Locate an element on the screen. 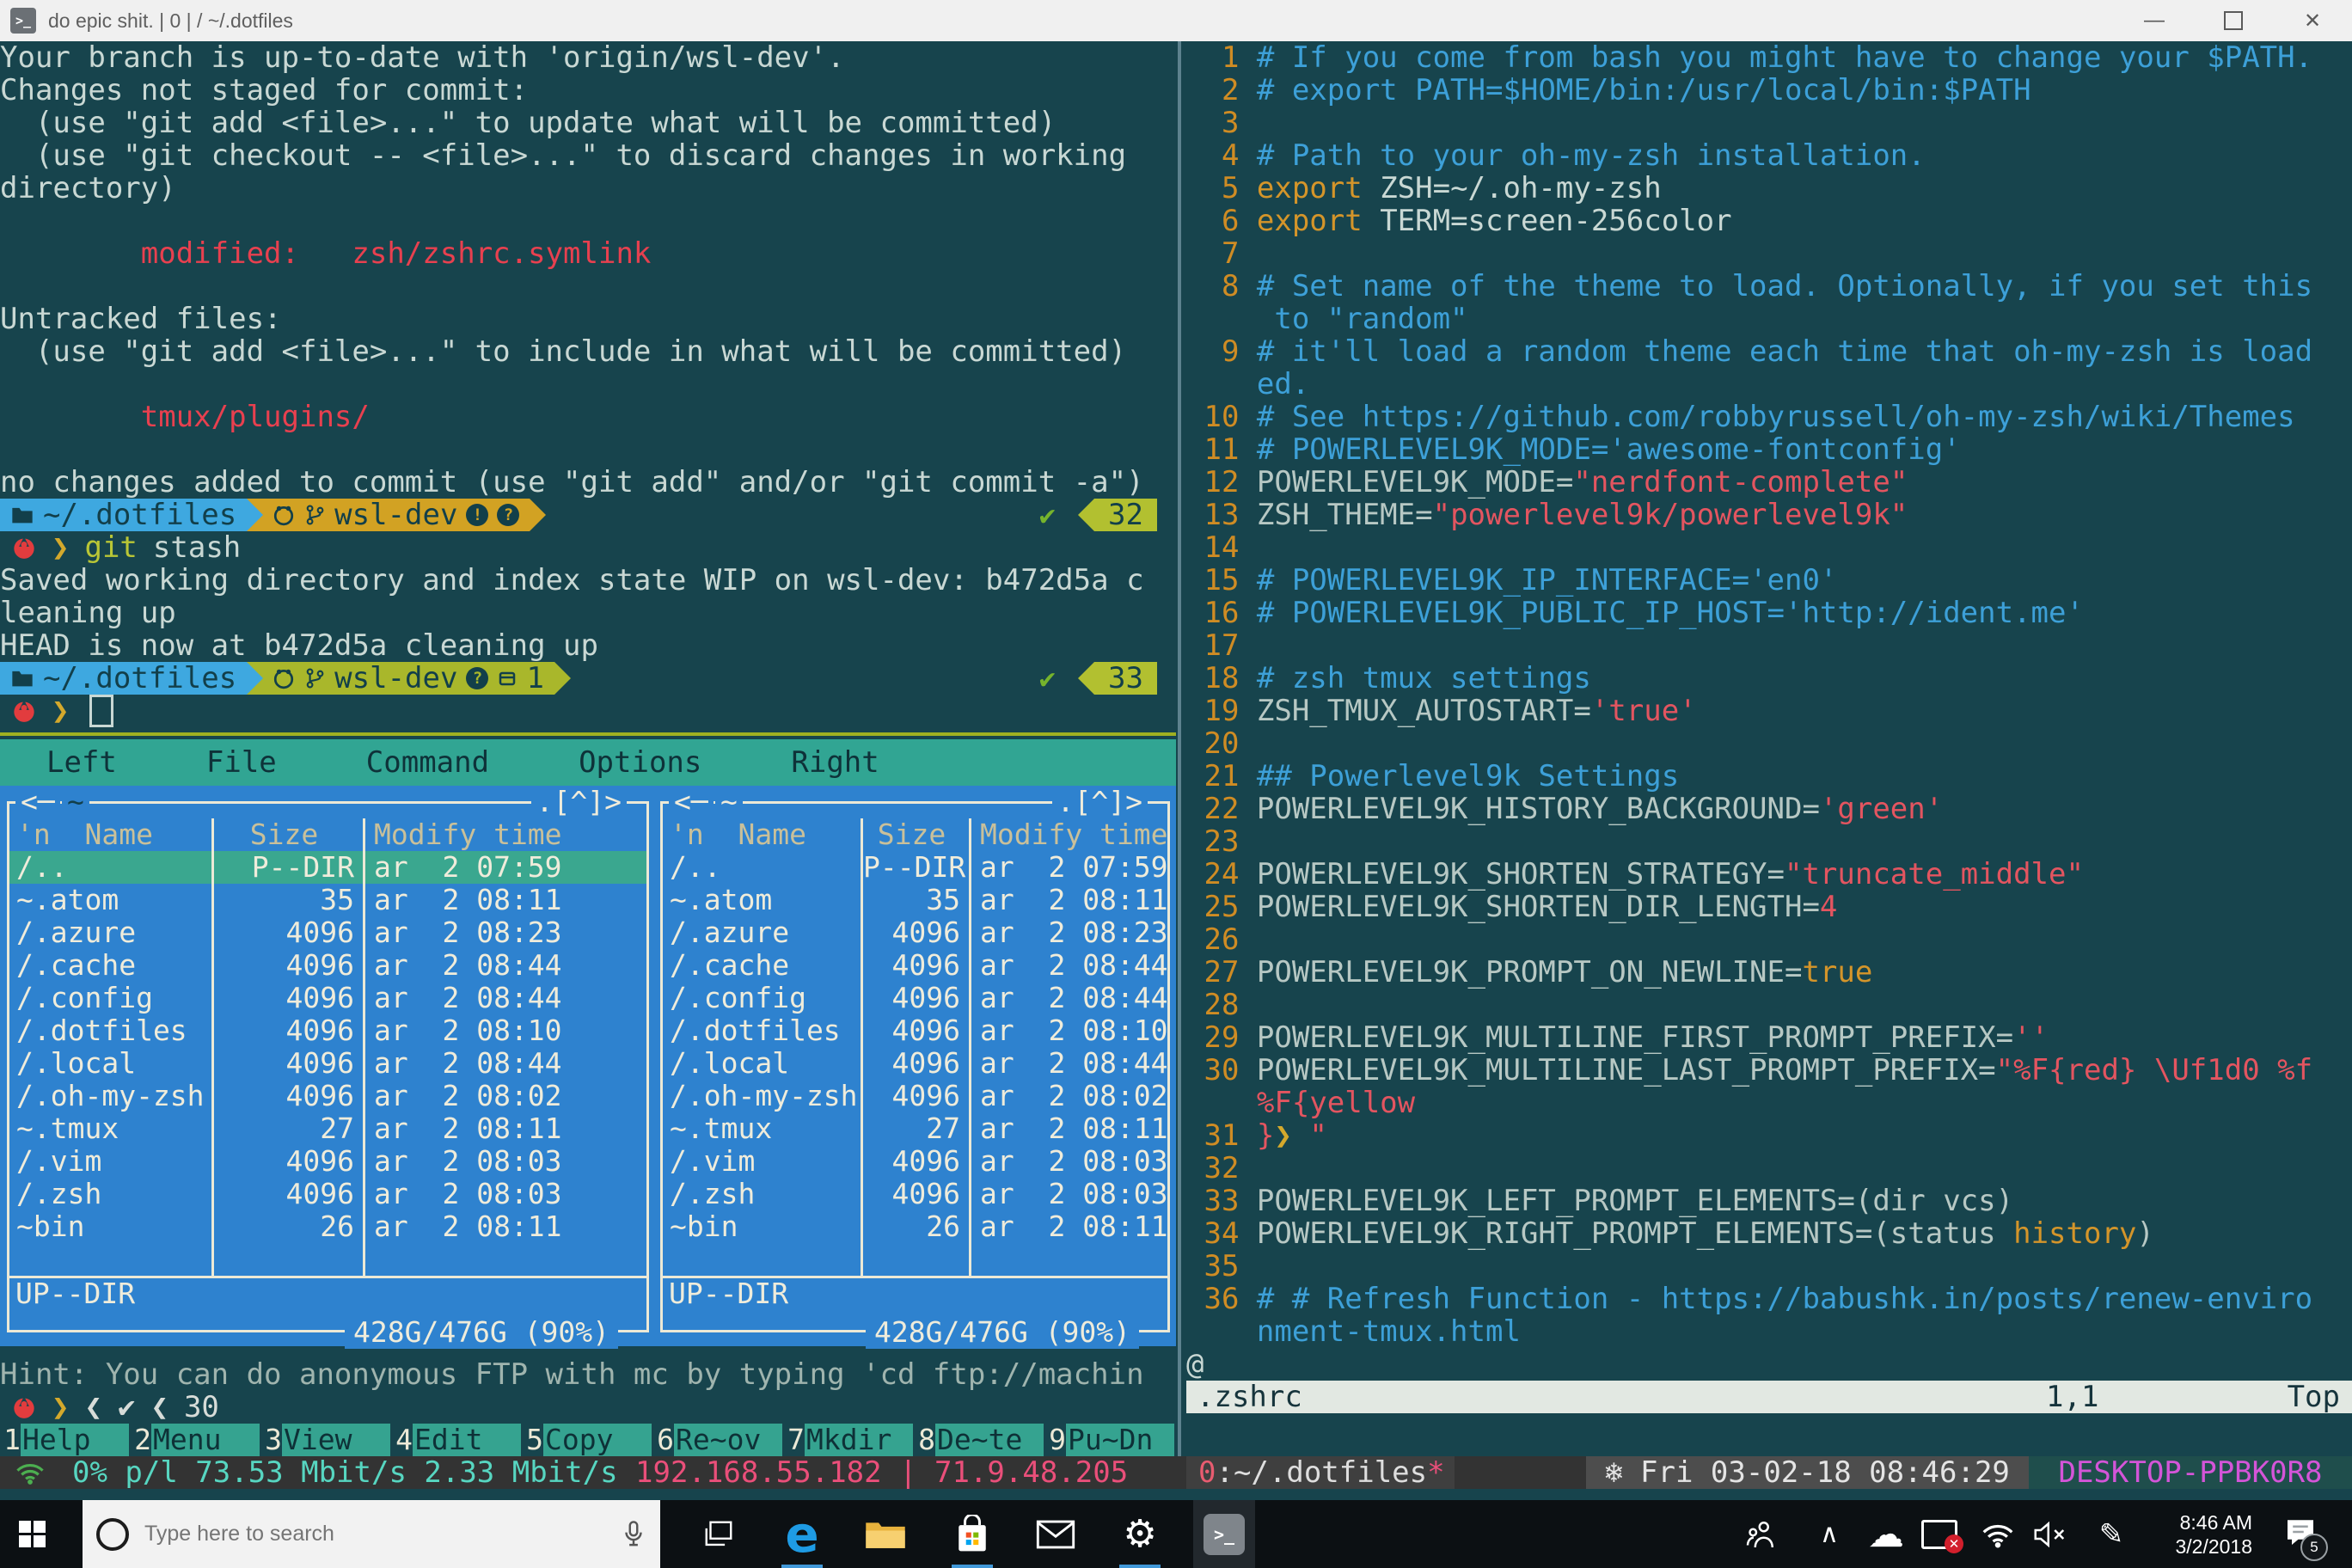 The image size is (2352, 1568). mc-menu-item-command: Command is located at coordinates (427, 762).